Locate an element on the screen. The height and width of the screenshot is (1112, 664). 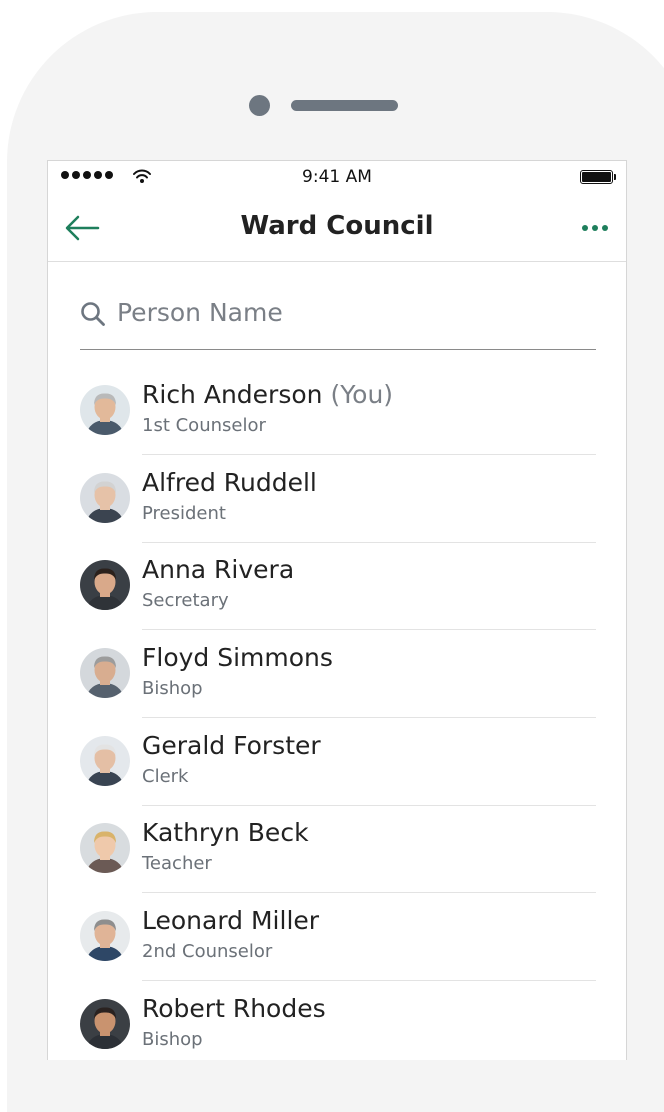
person-info: Kathryn Beck Teacher is located at coordinates (369, 855).